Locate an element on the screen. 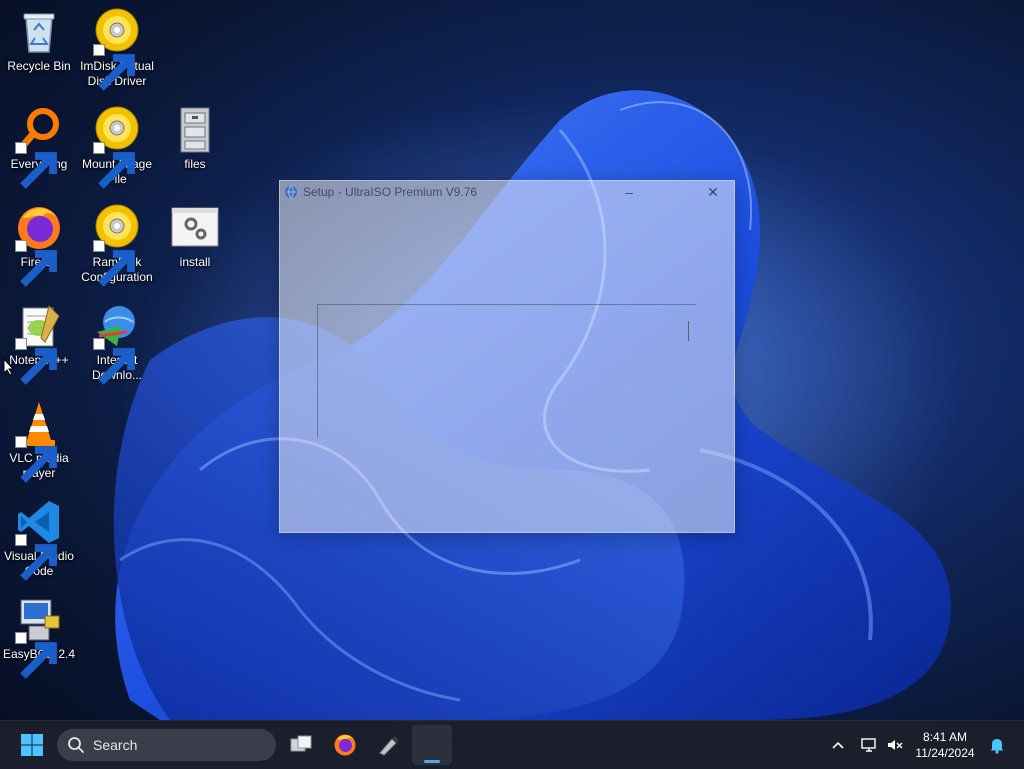 This screenshot has width=1024, height=769. setup-window-title: Setup - UltraISO Premium V9.76 is located at coordinates (390, 192).